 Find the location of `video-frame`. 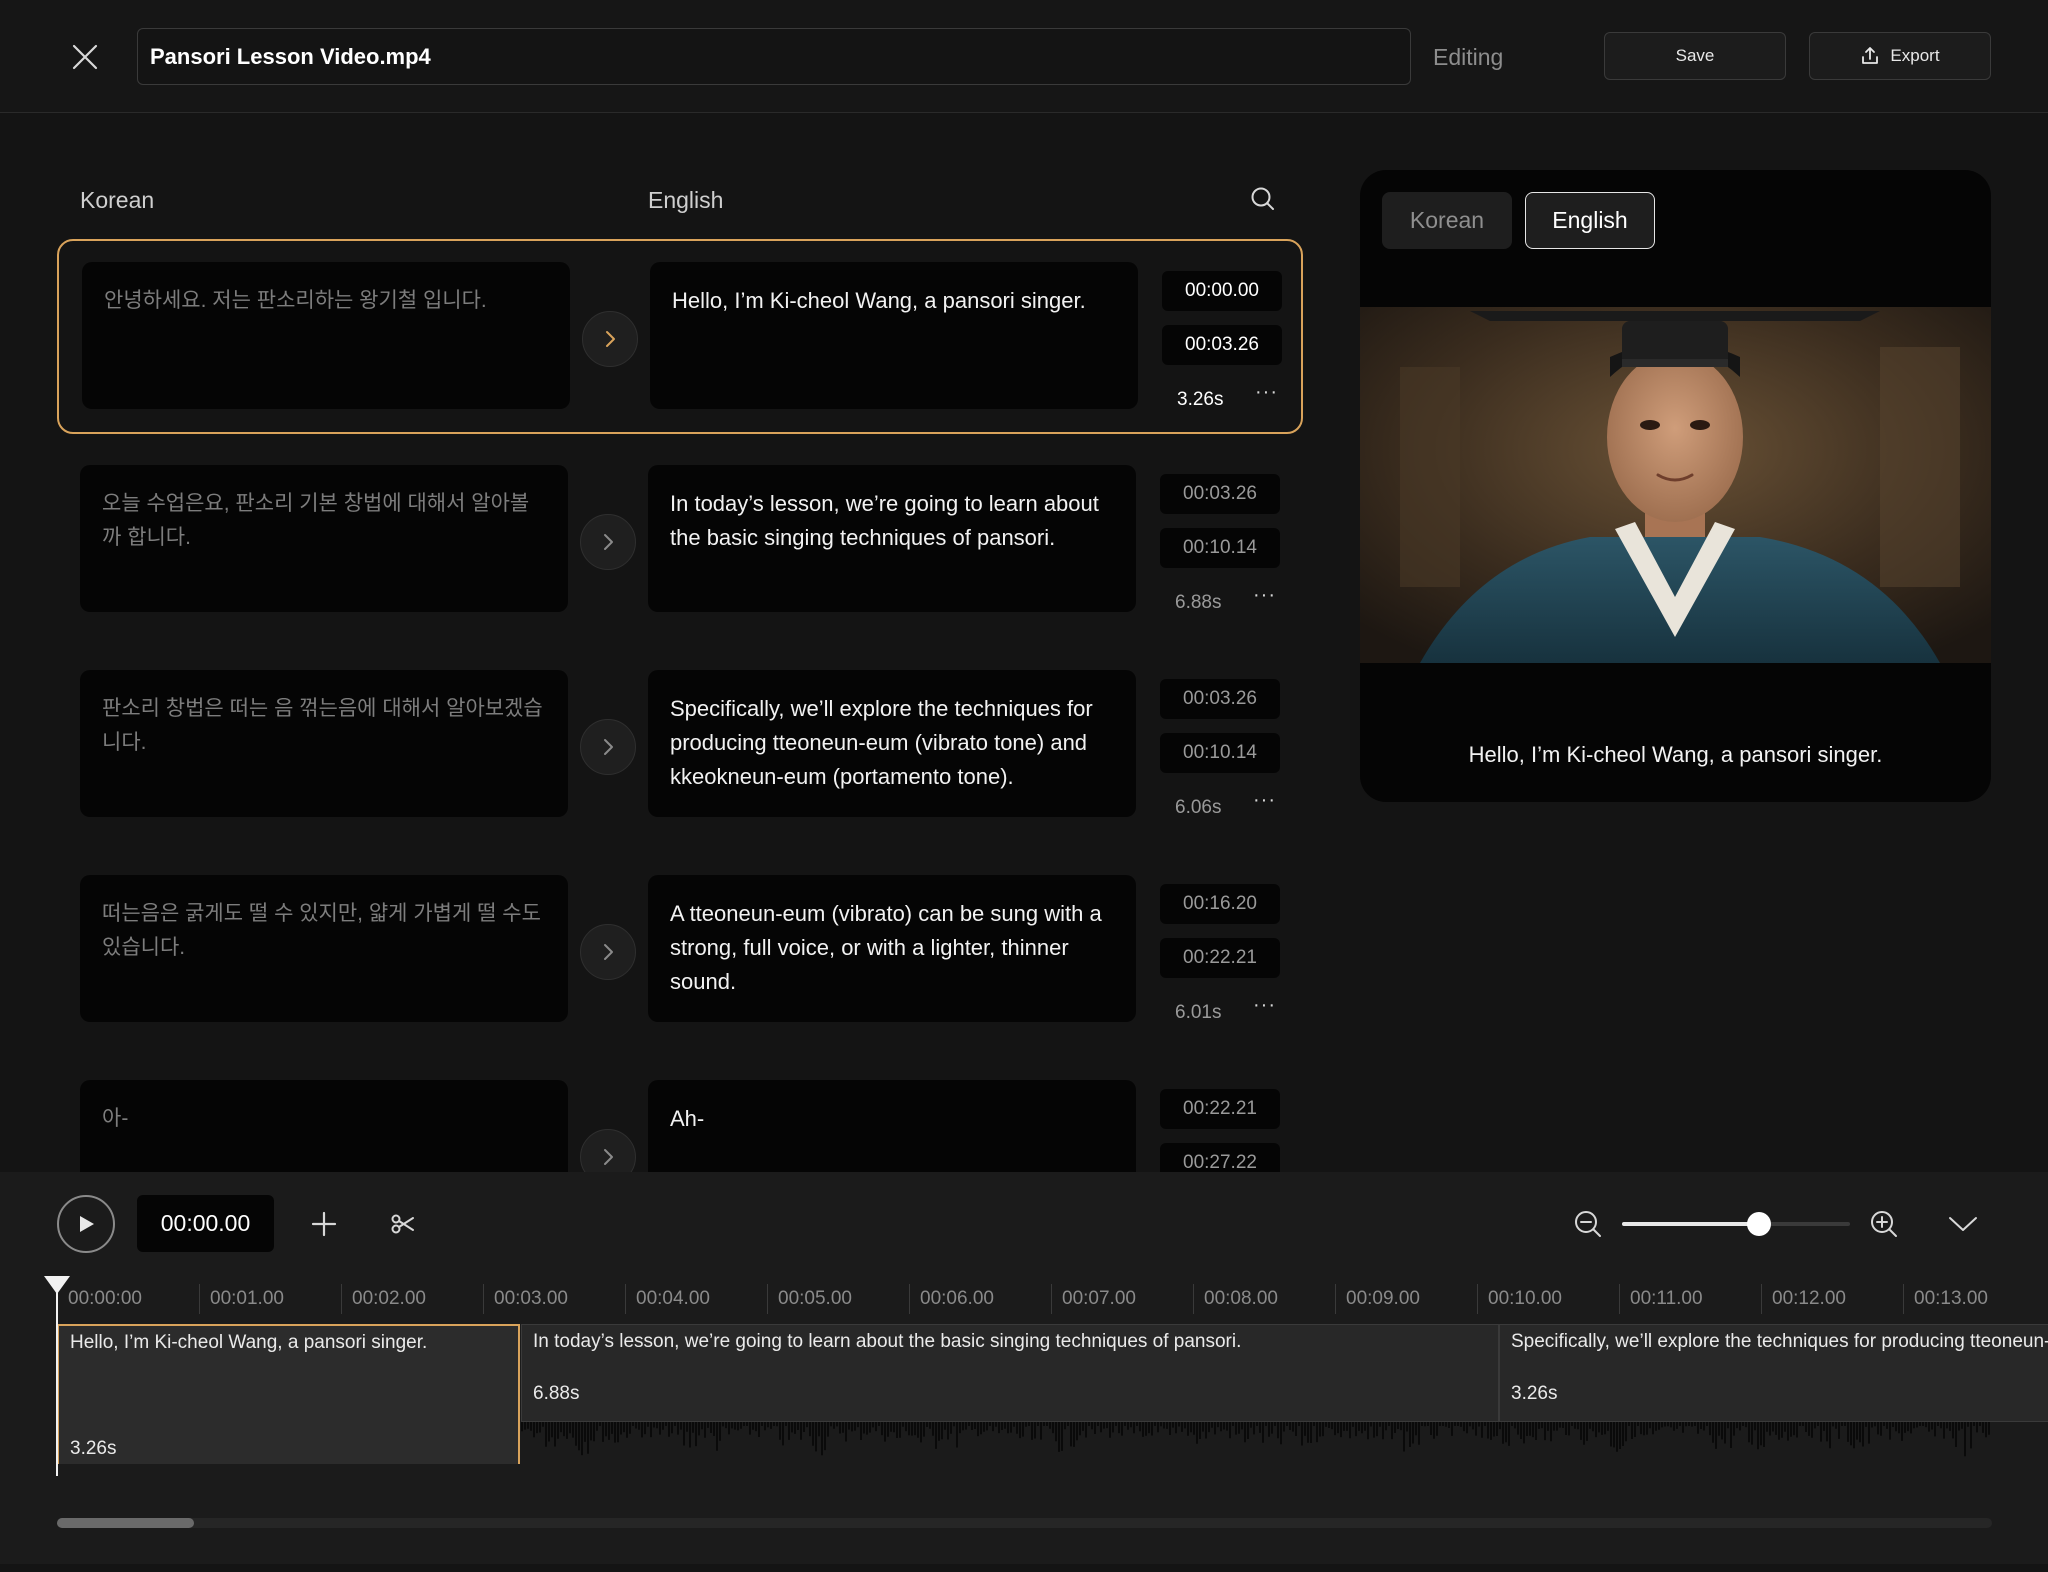

video-frame is located at coordinates (1675, 485).